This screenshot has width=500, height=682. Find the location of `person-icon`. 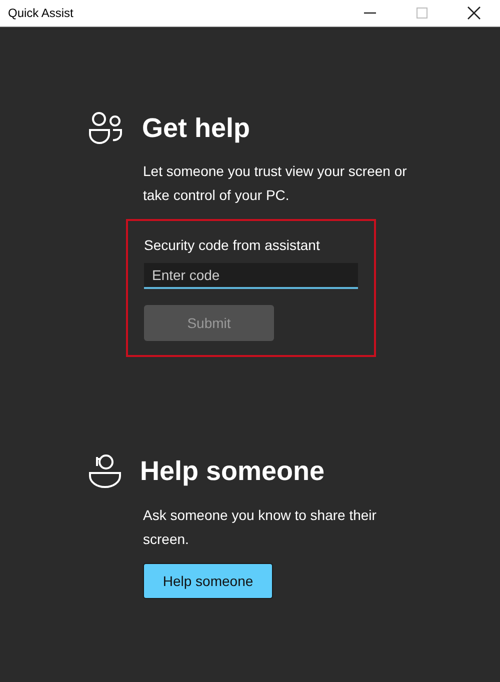

person-icon is located at coordinates (105, 471).